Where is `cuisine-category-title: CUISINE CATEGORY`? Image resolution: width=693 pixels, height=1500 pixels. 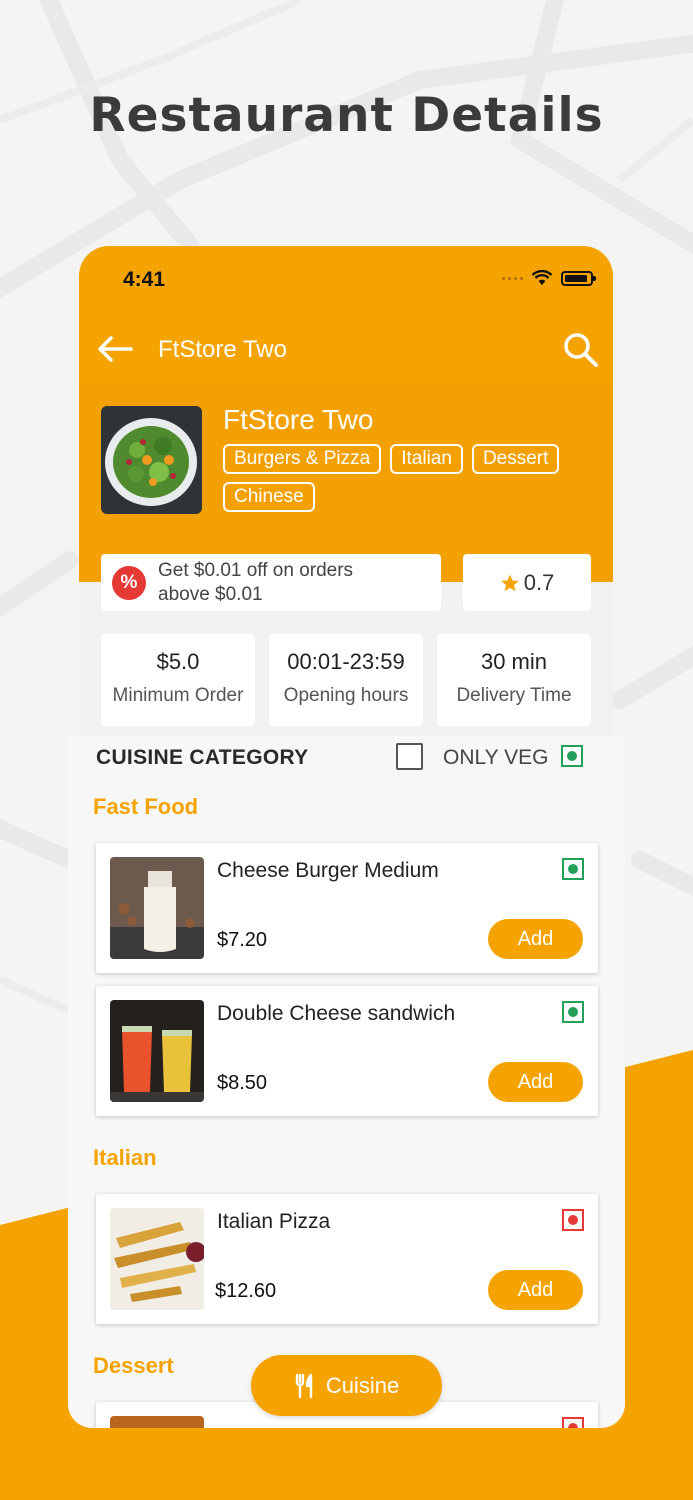
cuisine-category-title: CUISINE CATEGORY is located at coordinates (202, 757).